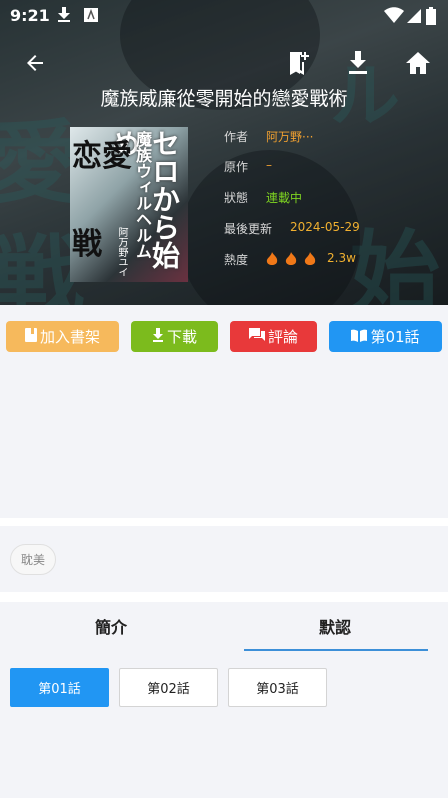 The height and width of the screenshot is (798, 448). What do you see at coordinates (394, 17) in the screenshot?
I see `wifi-icon` at bounding box center [394, 17].